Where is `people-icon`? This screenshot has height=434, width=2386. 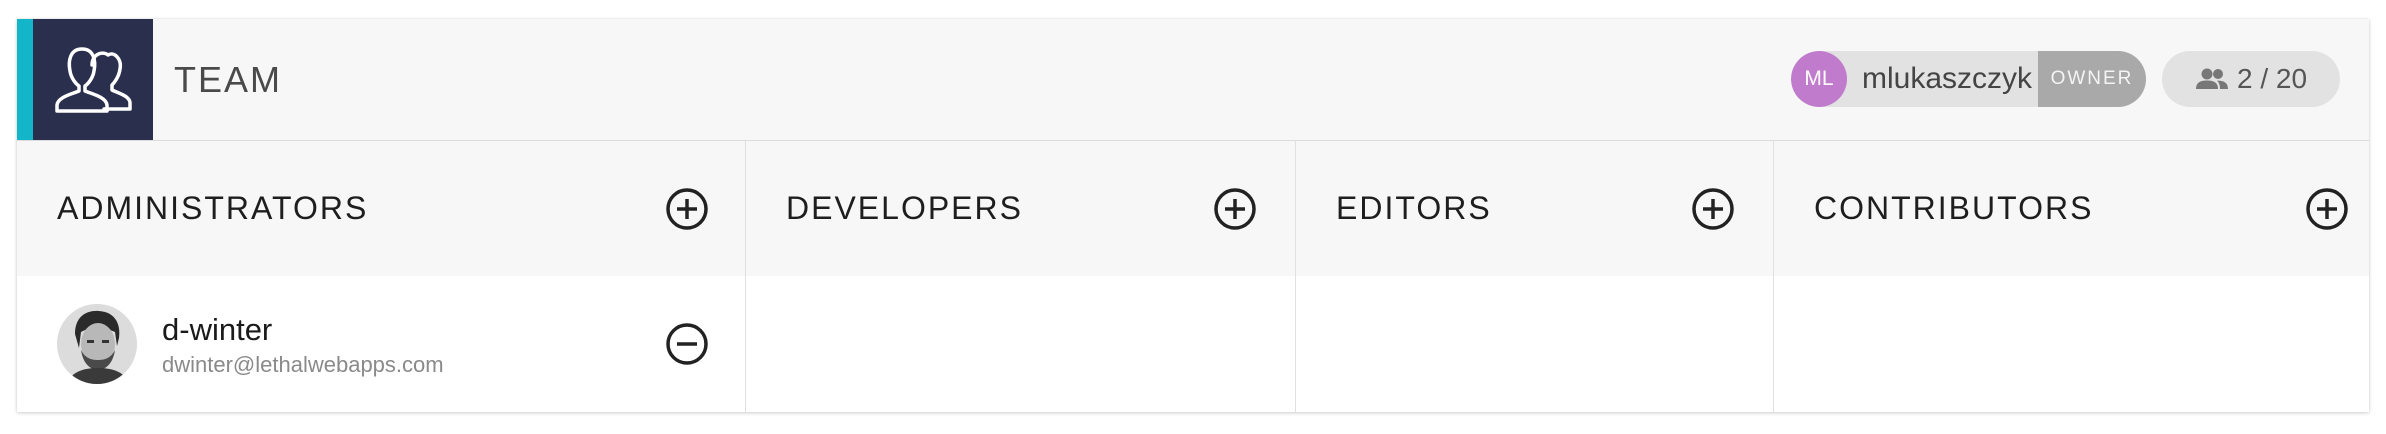
people-icon is located at coordinates (2212, 79).